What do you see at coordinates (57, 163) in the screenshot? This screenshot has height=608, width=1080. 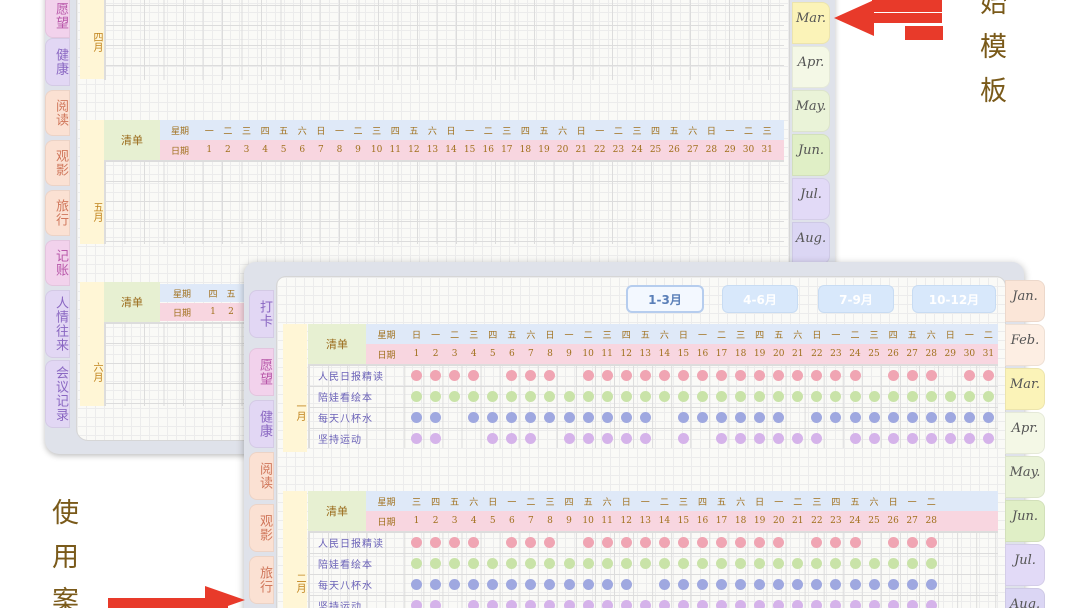 I see `left-tab-3: 观影` at bounding box center [57, 163].